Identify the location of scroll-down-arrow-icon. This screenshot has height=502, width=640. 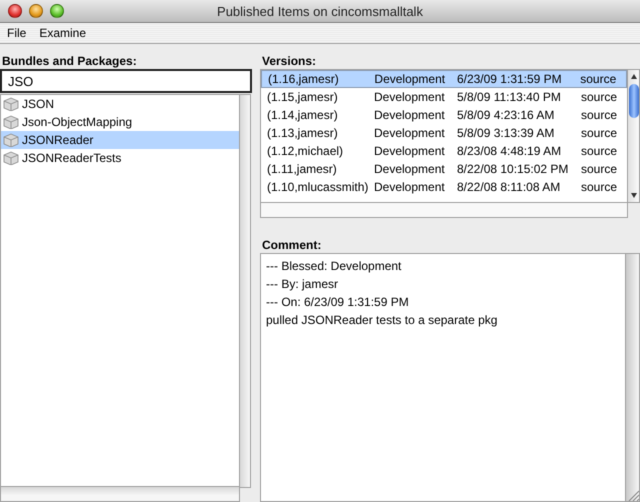
(634, 195).